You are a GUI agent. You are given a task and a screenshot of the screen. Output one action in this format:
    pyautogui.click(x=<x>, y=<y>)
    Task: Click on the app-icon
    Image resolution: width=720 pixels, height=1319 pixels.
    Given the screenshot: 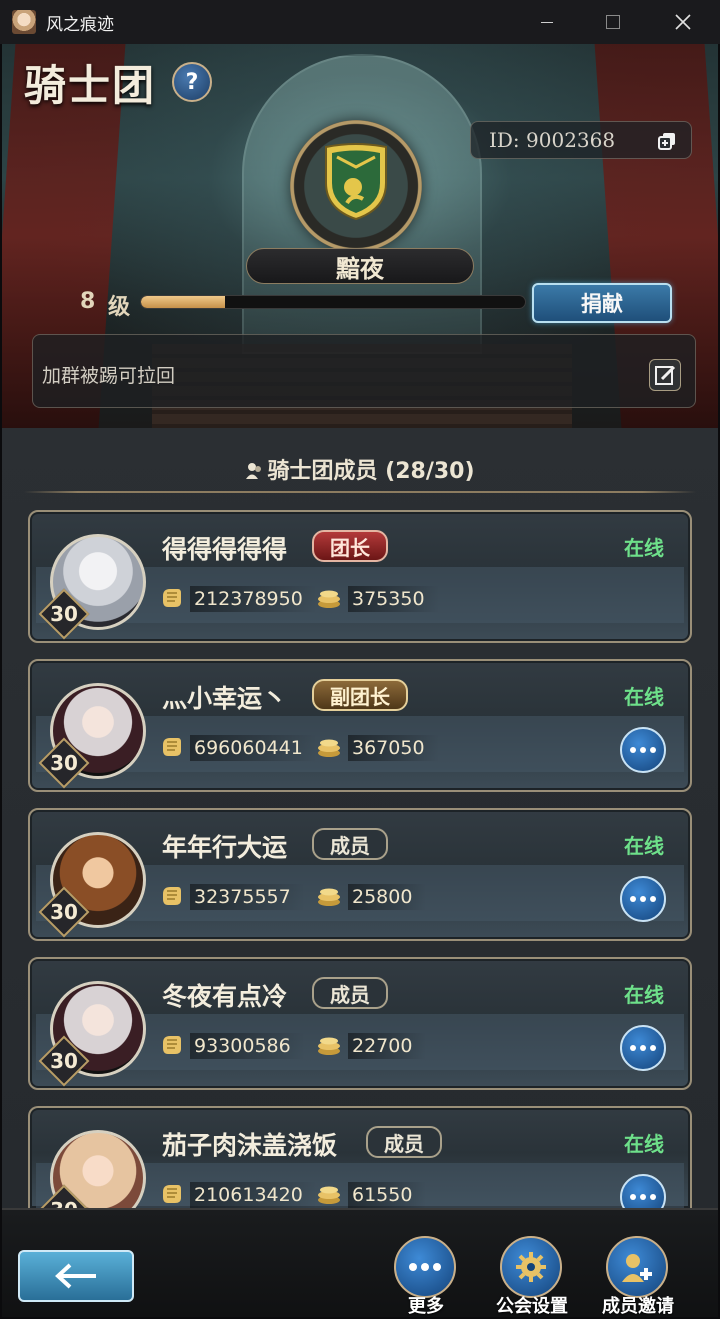 What is the action you would take?
    pyautogui.click(x=24, y=22)
    